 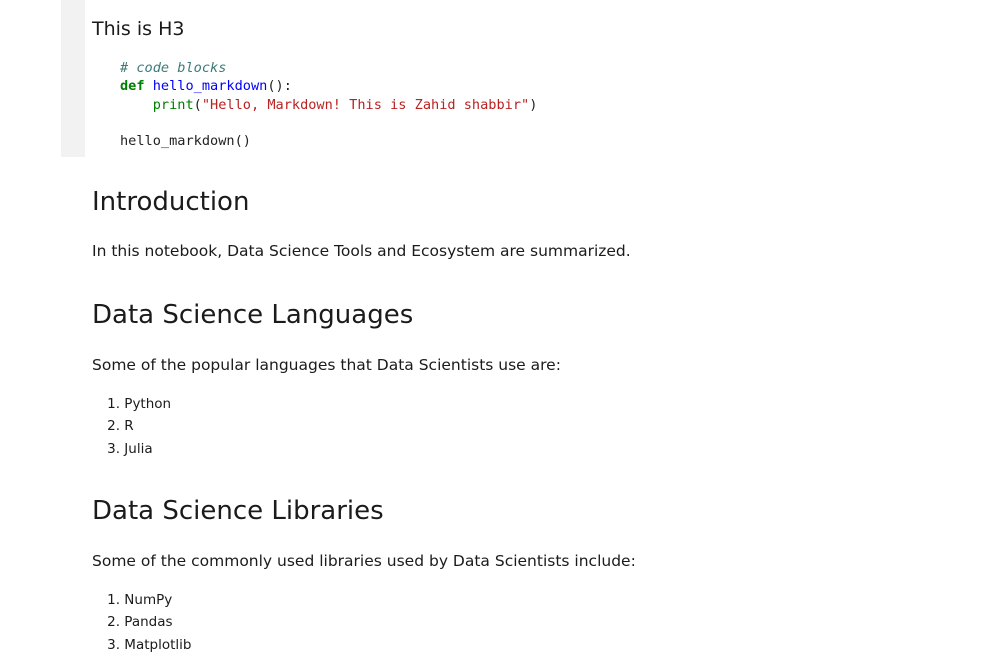 I want to click on list-item: 3. Julia, so click(x=131, y=449).